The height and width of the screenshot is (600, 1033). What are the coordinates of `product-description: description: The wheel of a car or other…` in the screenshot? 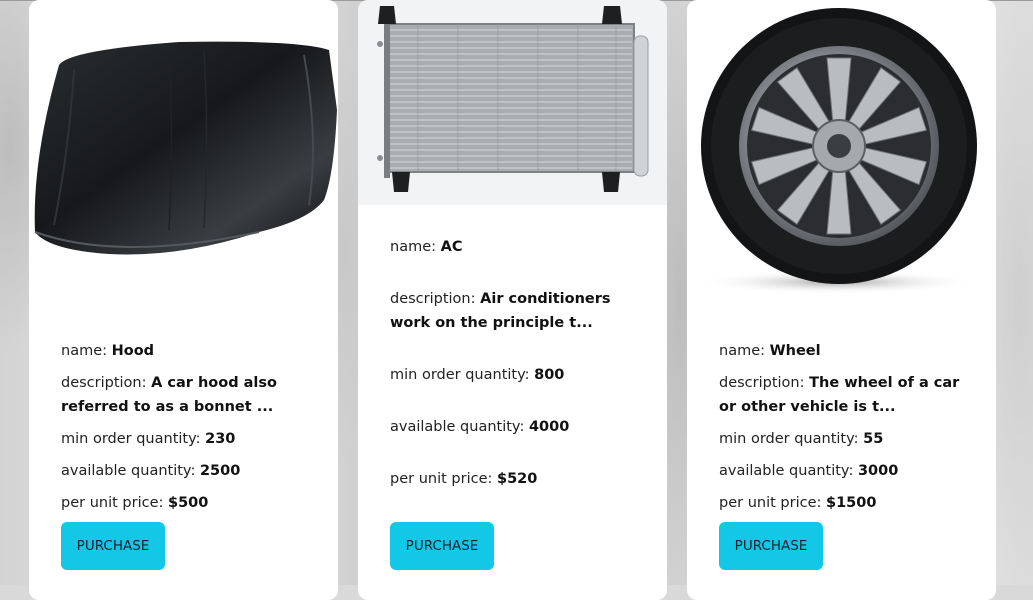 It's located at (839, 395).